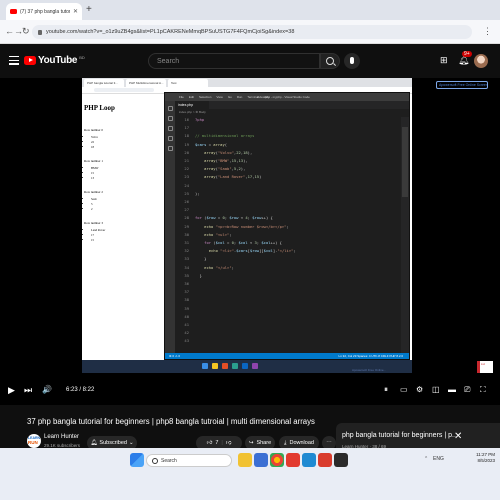  Describe the element at coordinates (186, 226) in the screenshot. I see `line-number: 29` at that location.